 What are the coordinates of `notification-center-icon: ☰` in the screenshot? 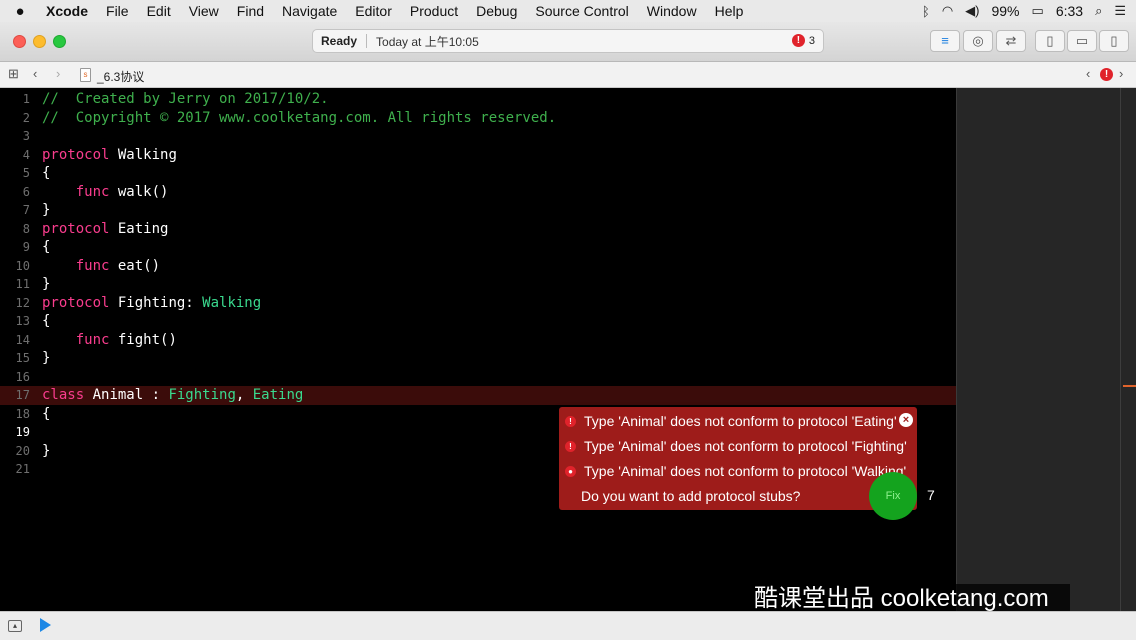 It's located at (1120, 11).